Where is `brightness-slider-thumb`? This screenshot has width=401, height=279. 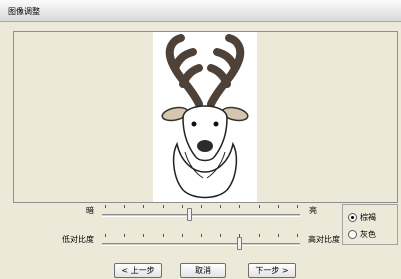
brightness-slider-thumb is located at coordinates (189, 214).